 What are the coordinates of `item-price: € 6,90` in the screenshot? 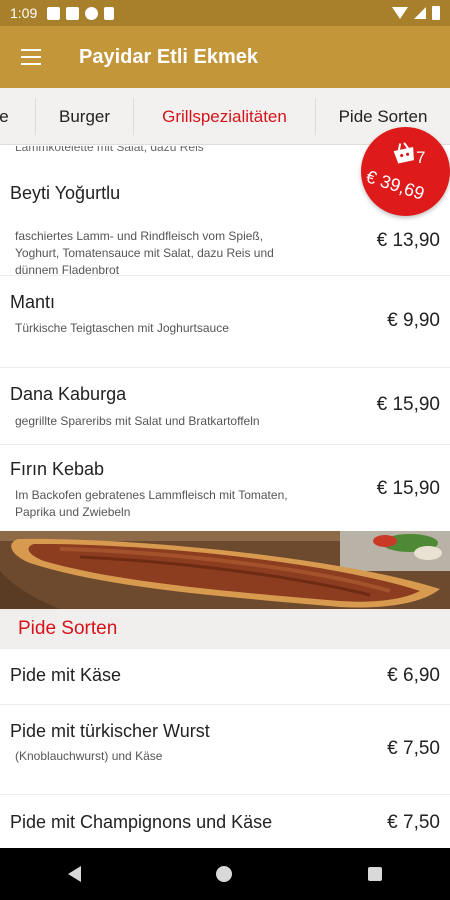 It's located at (413, 675).